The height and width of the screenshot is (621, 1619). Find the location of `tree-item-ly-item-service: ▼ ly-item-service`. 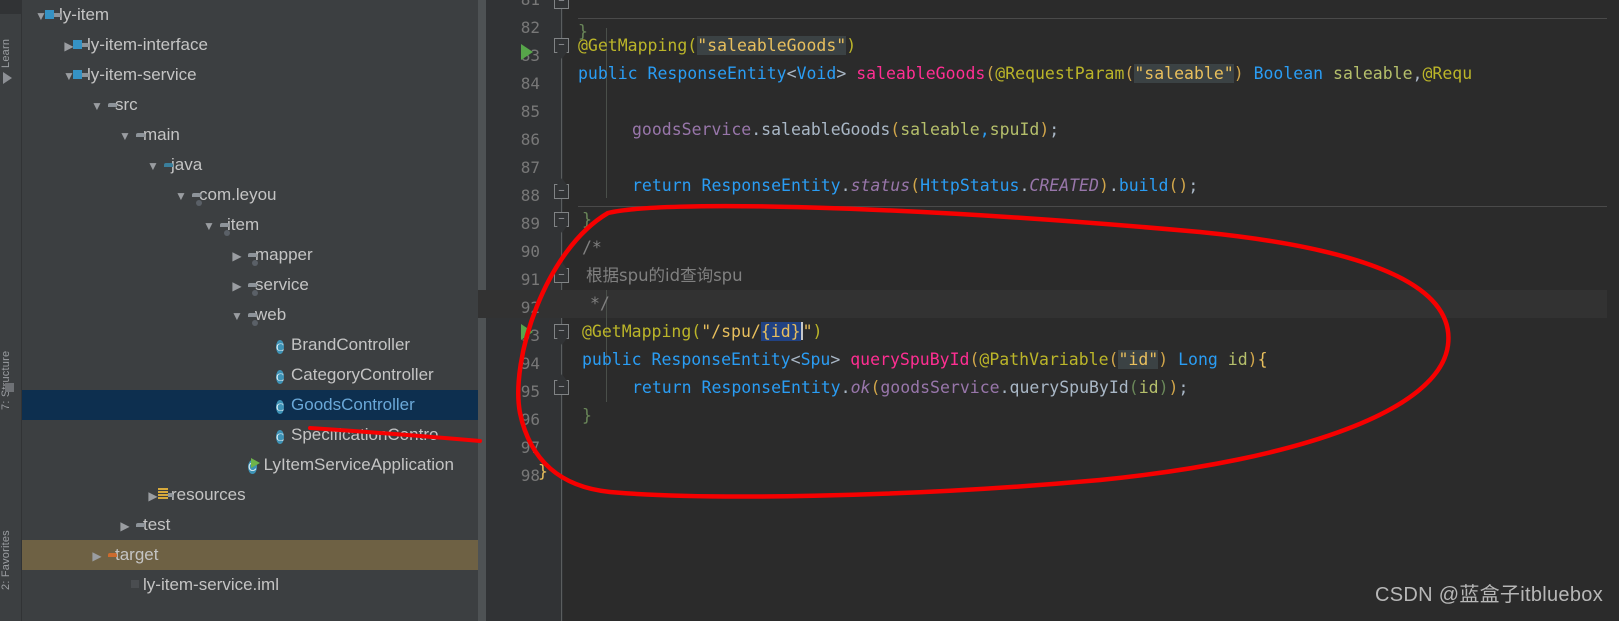

tree-item-ly-item-service: ▼ ly-item-service is located at coordinates (250, 75).